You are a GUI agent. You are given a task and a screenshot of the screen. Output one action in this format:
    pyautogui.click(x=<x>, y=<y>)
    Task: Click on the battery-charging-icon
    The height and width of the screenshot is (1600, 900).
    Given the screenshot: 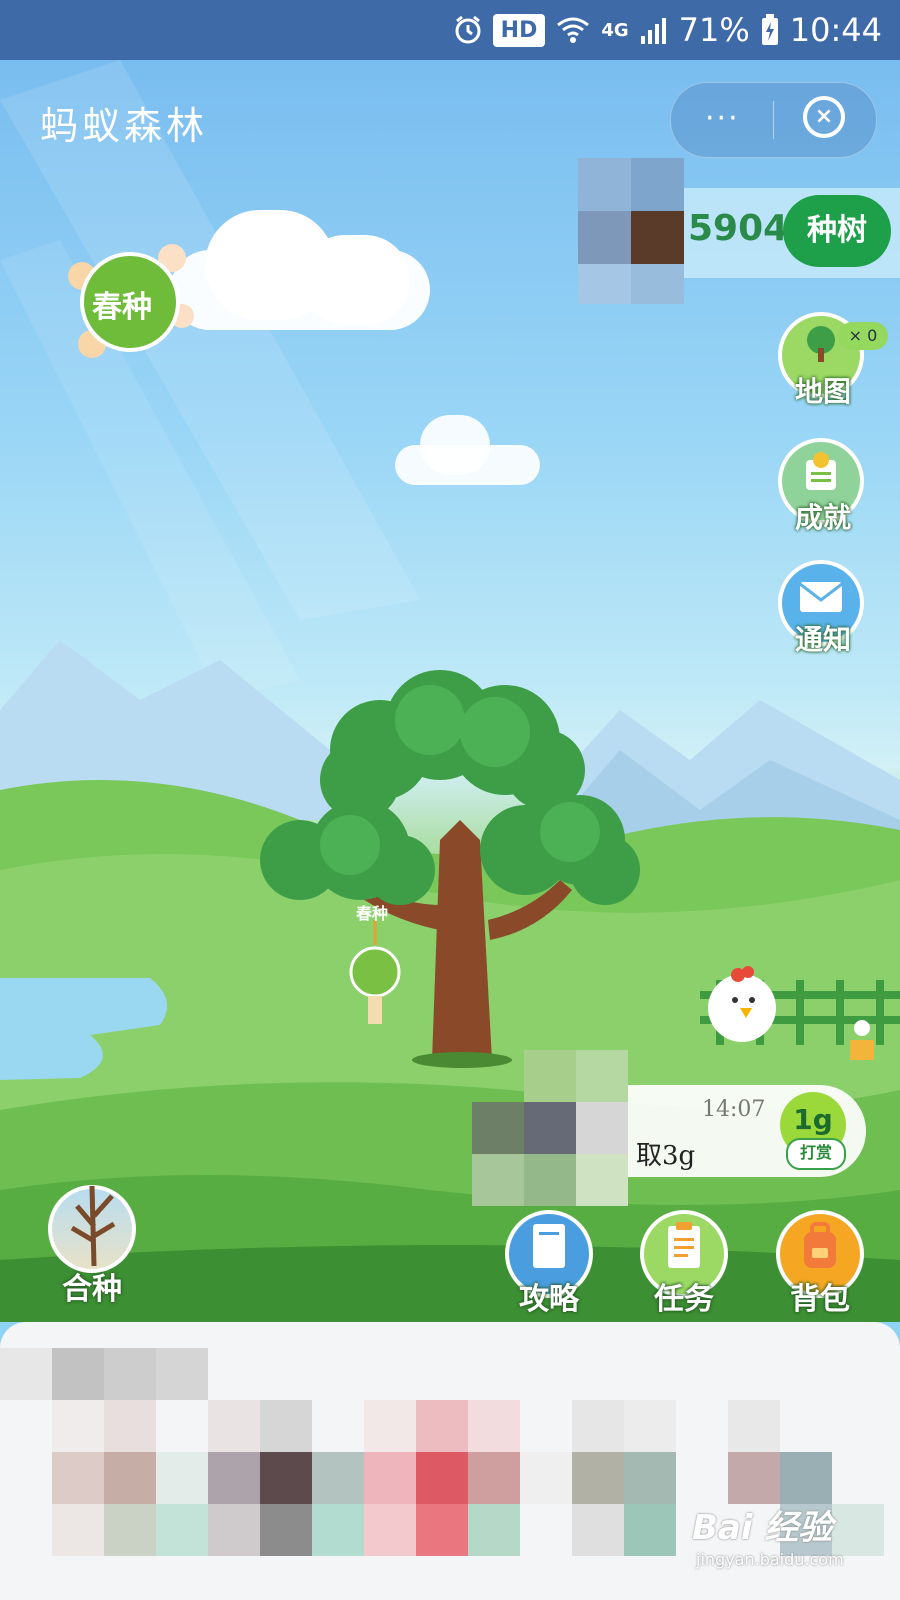 What is the action you would take?
    pyautogui.click(x=769, y=29)
    